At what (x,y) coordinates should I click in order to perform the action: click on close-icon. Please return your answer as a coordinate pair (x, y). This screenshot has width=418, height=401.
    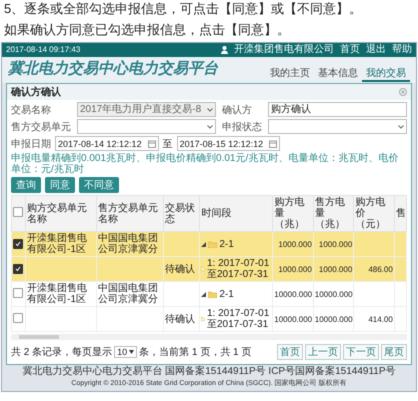
    Looking at the image, I should click on (403, 92).